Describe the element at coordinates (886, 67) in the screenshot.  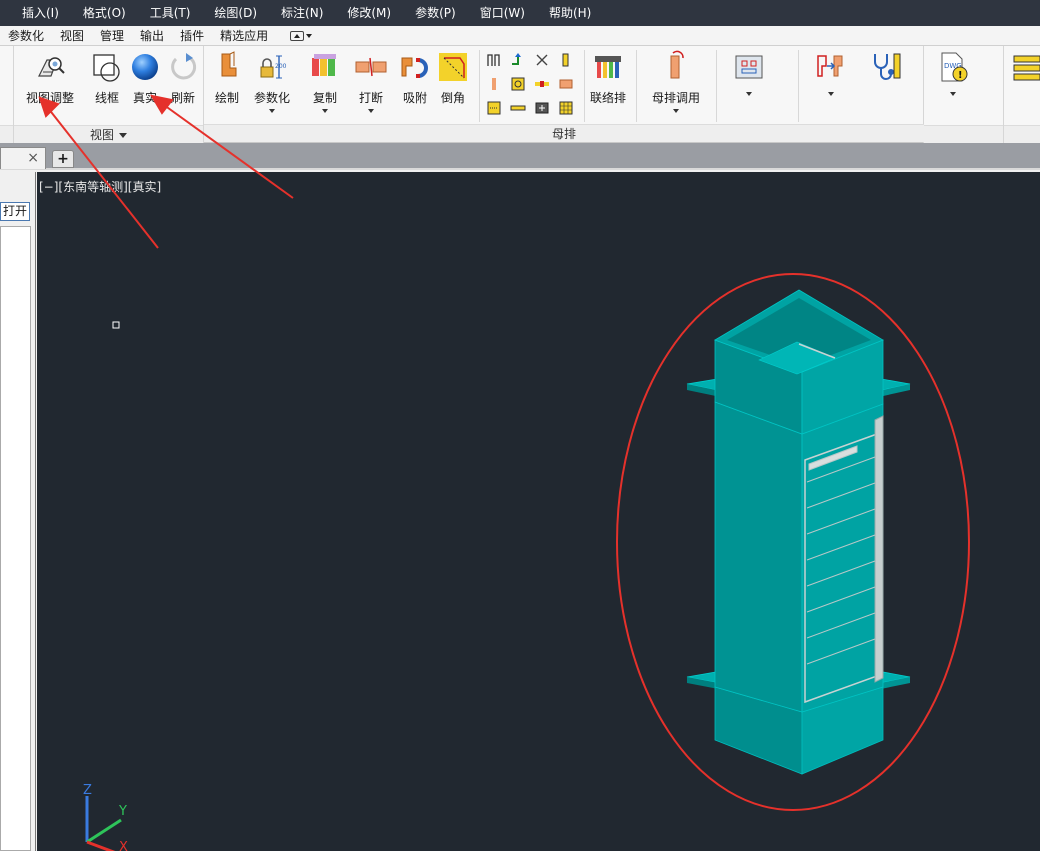
I see `stethoscope-icon` at that location.